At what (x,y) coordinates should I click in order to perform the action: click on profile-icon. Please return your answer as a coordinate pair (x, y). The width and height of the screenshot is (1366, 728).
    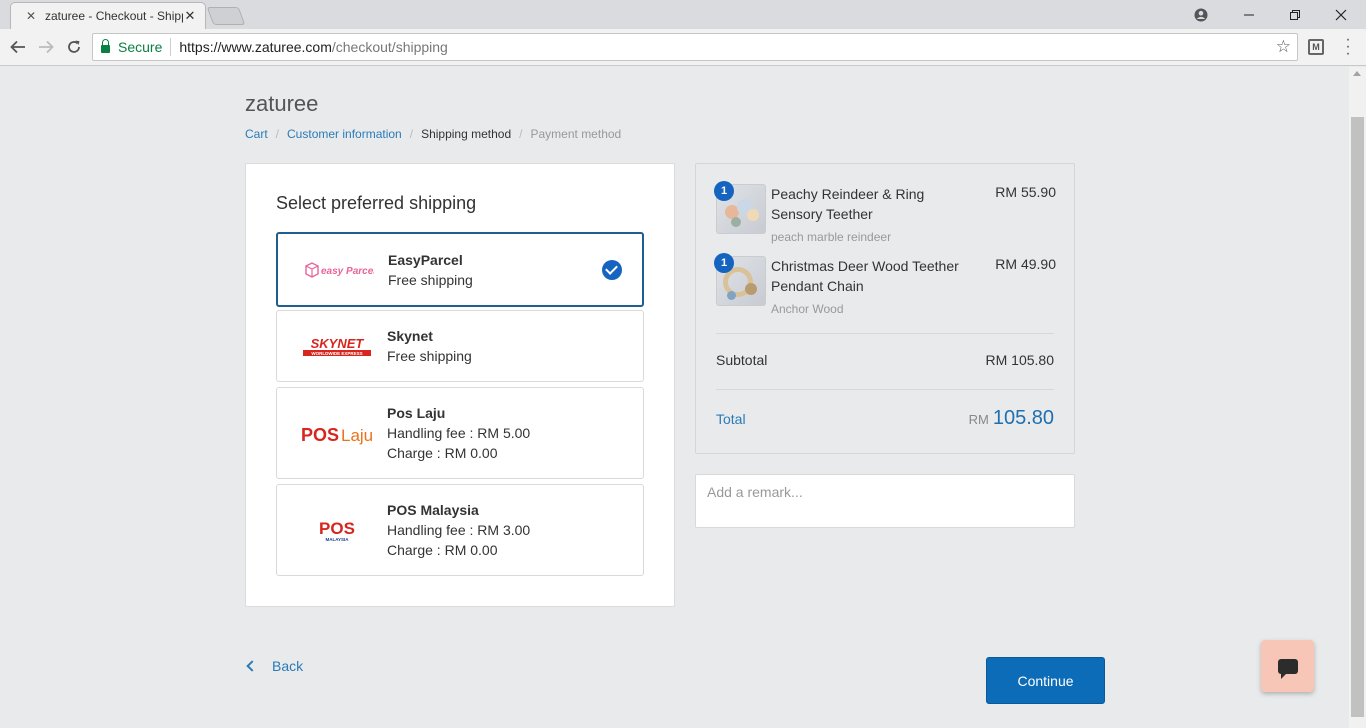
    Looking at the image, I should click on (1201, 14).